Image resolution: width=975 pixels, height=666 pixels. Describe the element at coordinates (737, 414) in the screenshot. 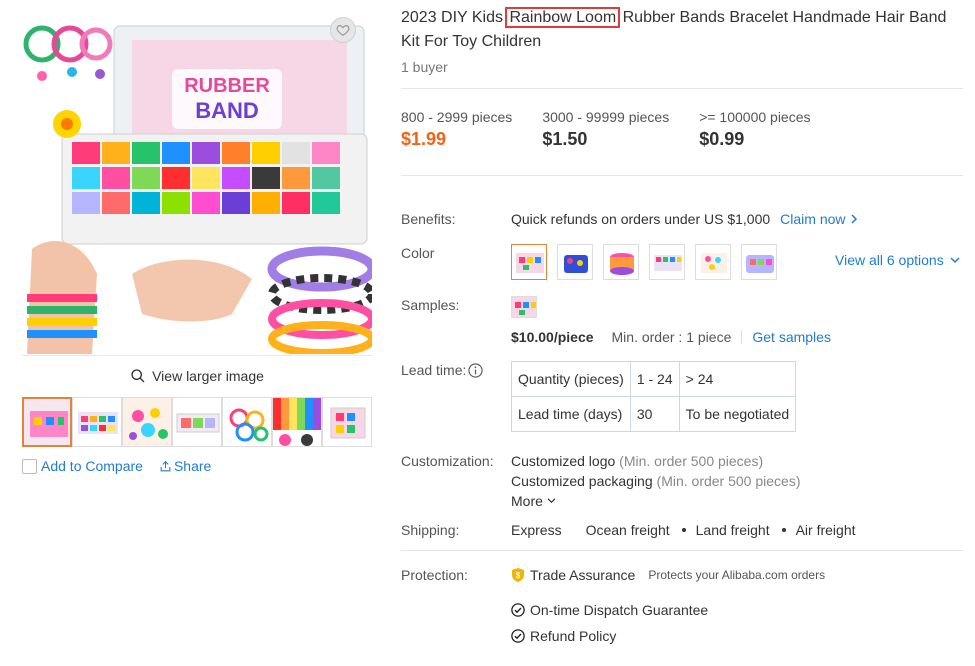

I see `table-cell: To be negotiated` at that location.